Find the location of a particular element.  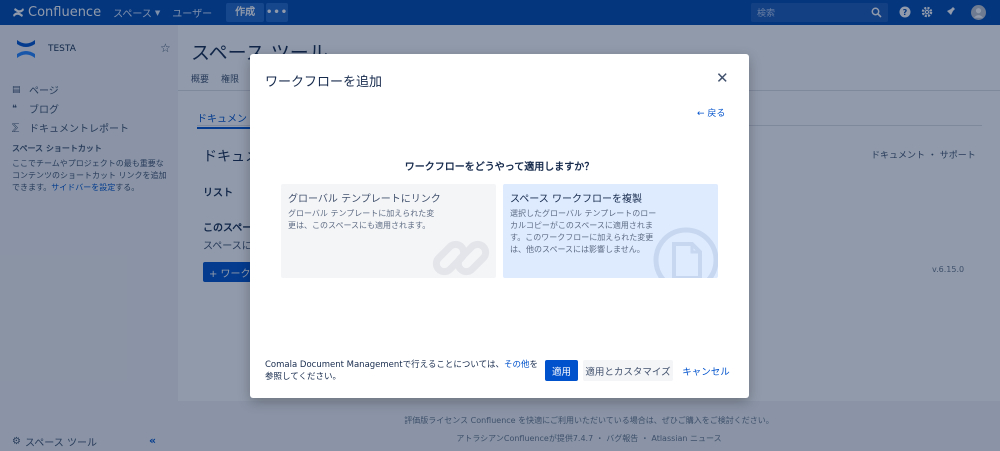

link-icon is located at coordinates (461, 258).